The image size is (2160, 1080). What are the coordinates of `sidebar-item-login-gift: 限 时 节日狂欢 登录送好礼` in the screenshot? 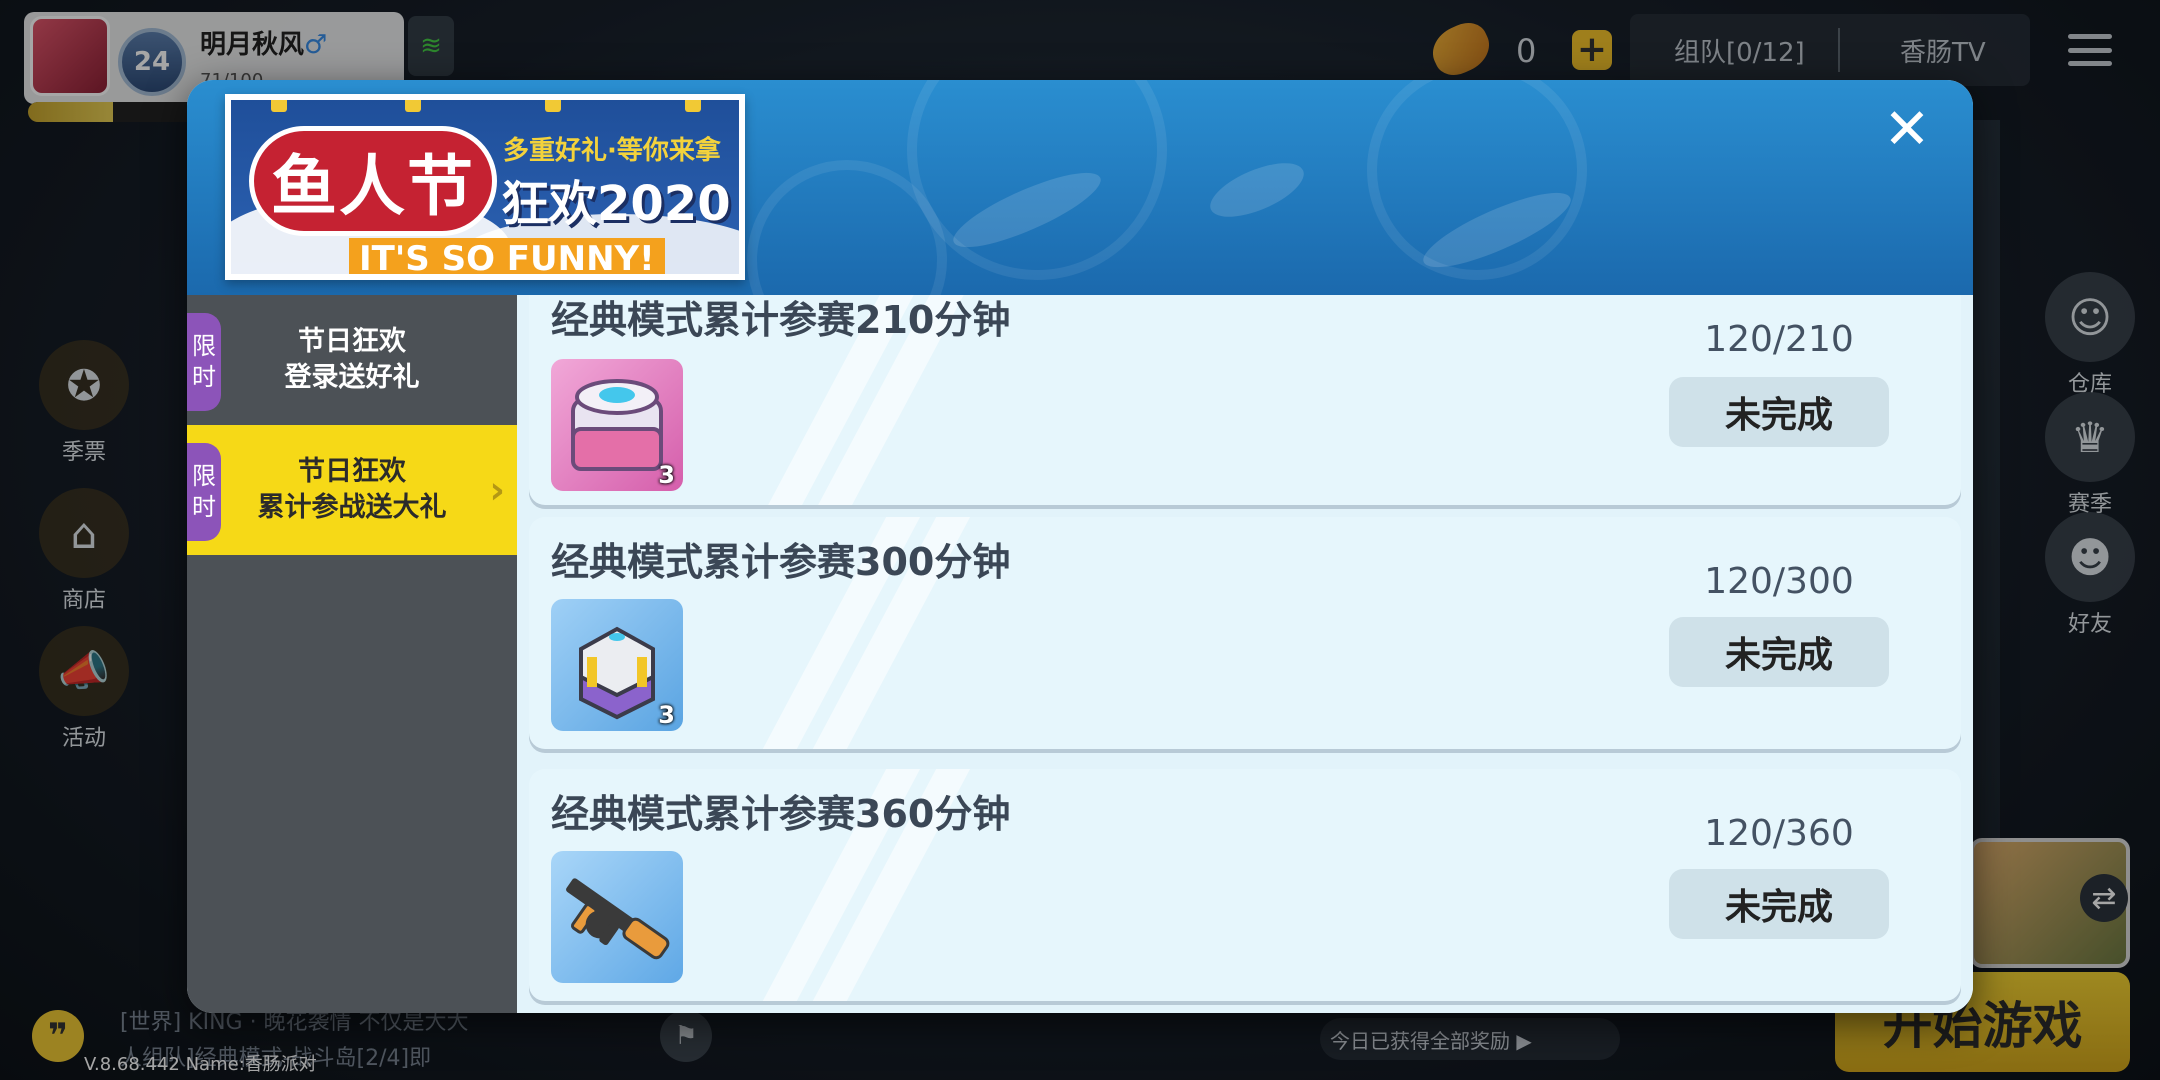 It's located at (352, 360).